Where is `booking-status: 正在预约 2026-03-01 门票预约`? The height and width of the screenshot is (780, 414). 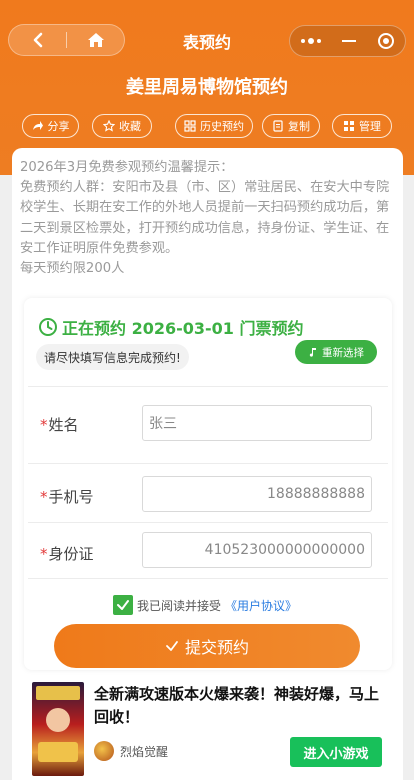 booking-status: 正在预约 2026-03-01 门票预约 is located at coordinates (171, 327).